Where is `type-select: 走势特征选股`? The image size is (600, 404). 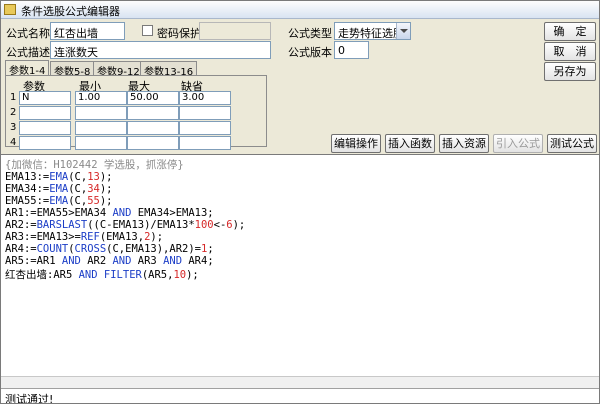
type-select: 走势特征选股 is located at coordinates (372, 31).